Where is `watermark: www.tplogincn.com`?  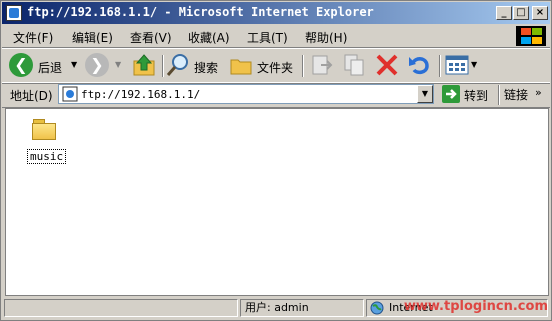
watermark: www.tplogincn.com is located at coordinates (475, 306).